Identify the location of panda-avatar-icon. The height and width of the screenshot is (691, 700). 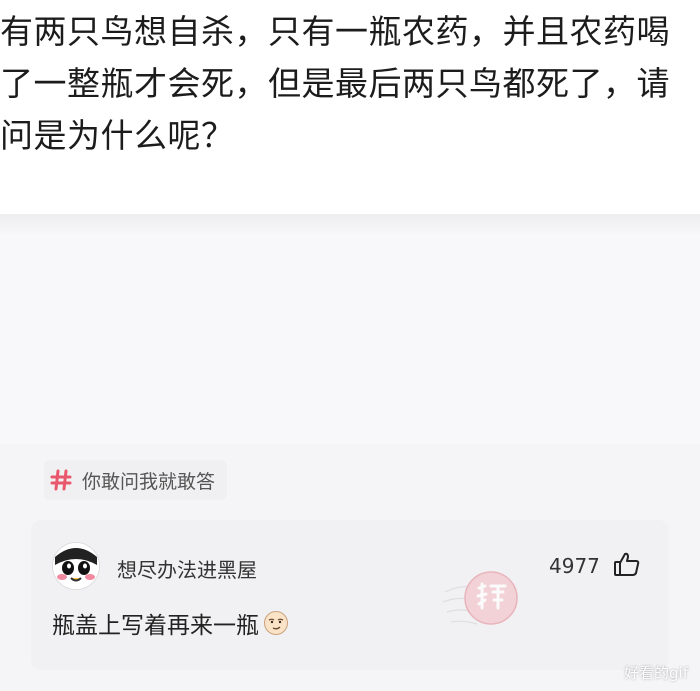
(76, 566).